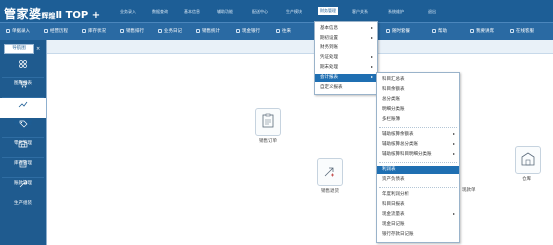 The image size is (553, 245). Describe the element at coordinates (360, 12) in the screenshot. I see `top-nav-item-crm: 客户关系` at that location.